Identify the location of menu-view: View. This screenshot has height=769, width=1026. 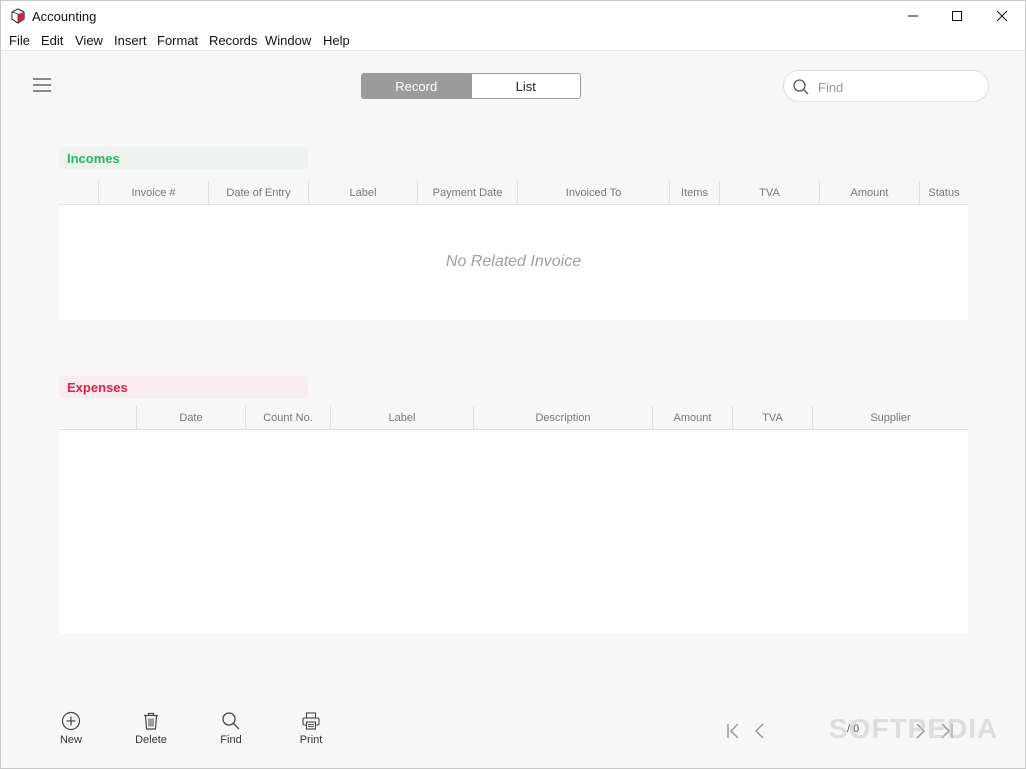
(89, 40).